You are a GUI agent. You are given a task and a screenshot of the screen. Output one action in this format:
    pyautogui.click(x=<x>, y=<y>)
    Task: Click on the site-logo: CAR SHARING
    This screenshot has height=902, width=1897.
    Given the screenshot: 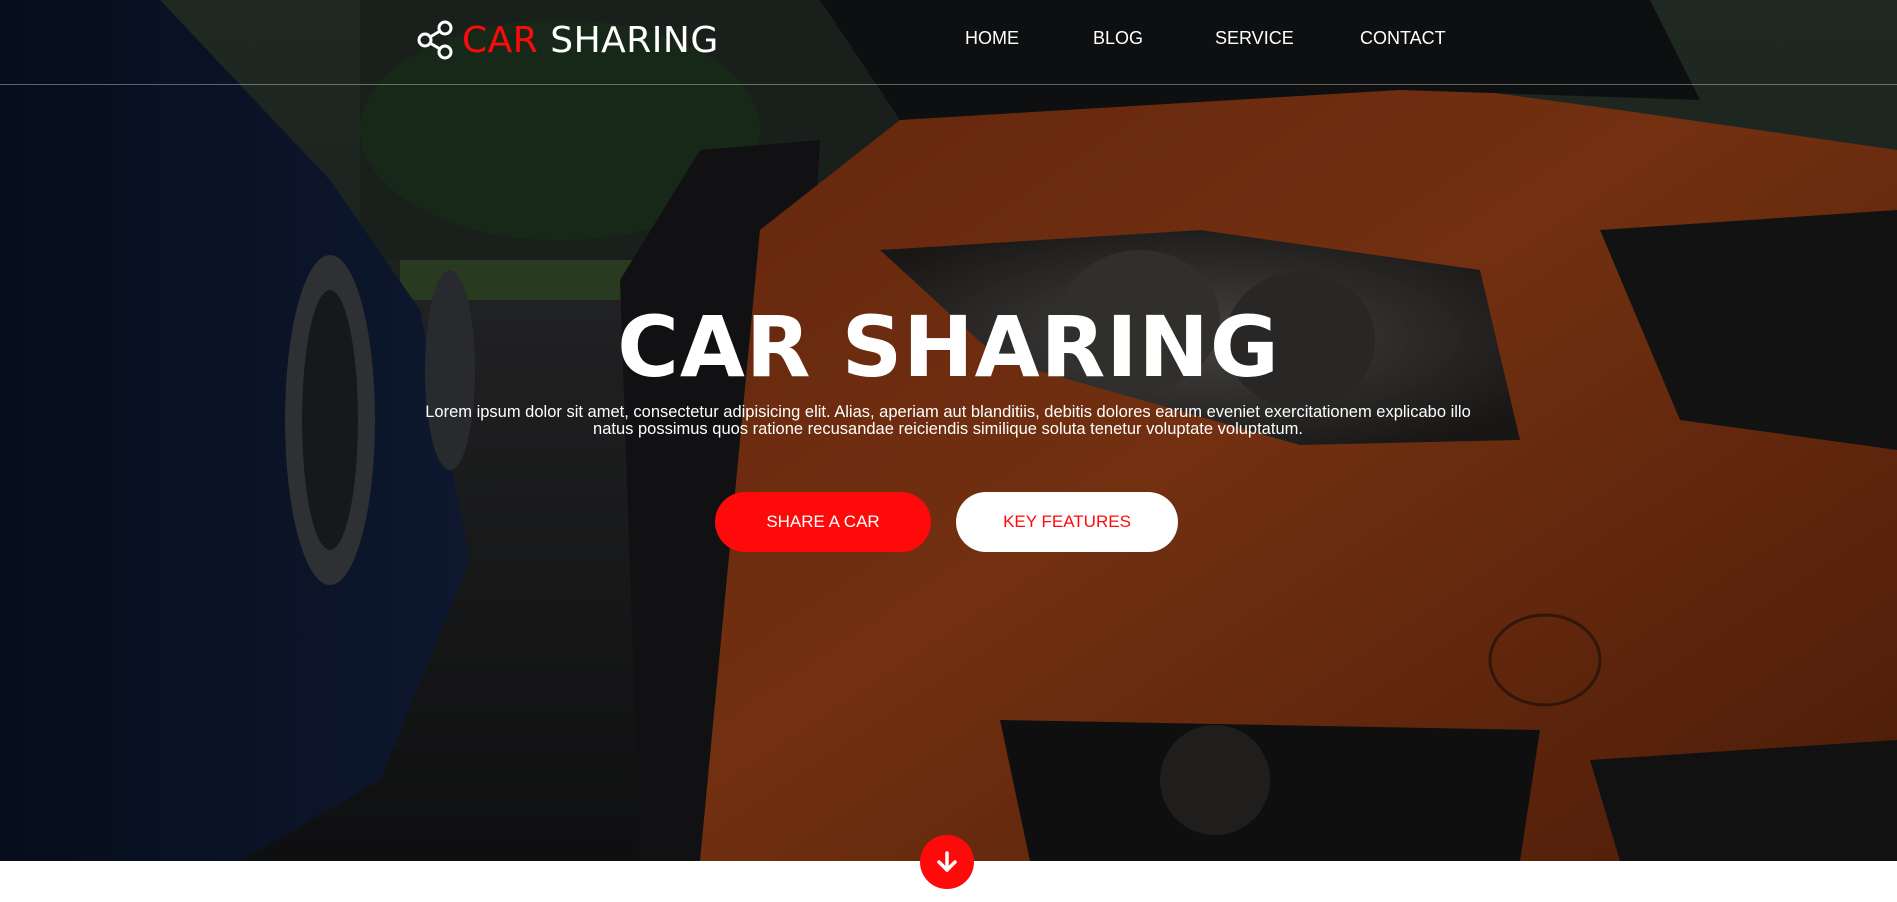 What is the action you would take?
    pyautogui.click(x=567, y=40)
    